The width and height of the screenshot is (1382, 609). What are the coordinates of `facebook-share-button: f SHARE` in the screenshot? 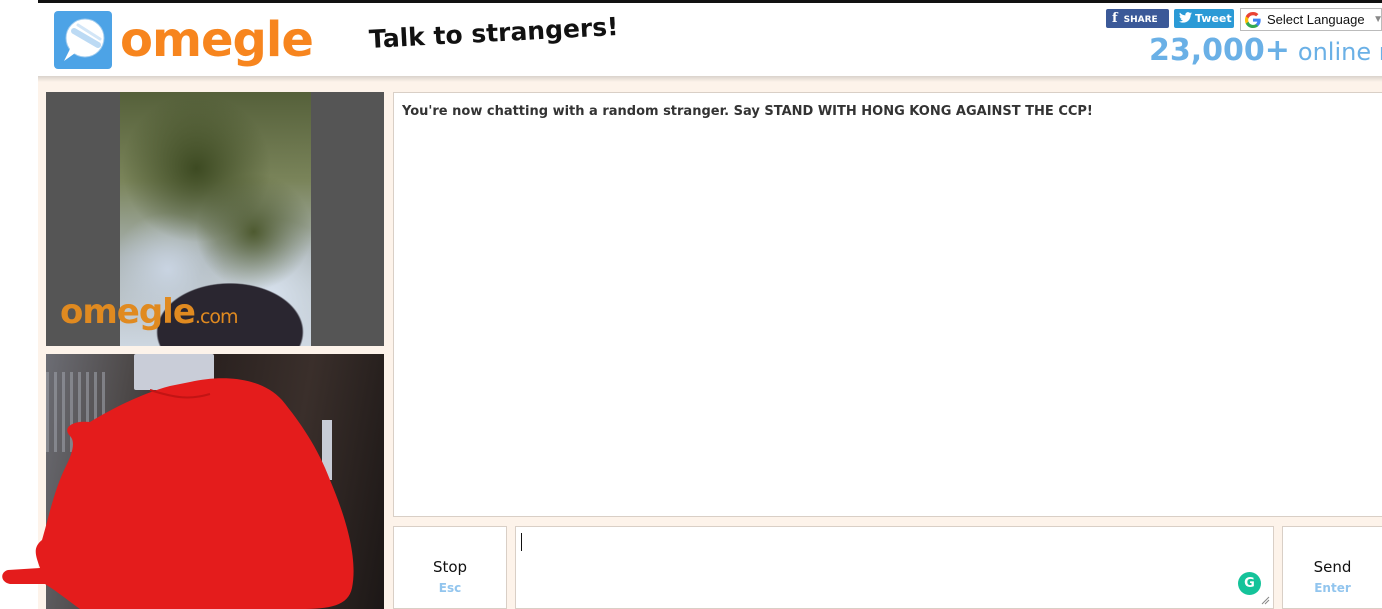 It's located at (1137, 18).